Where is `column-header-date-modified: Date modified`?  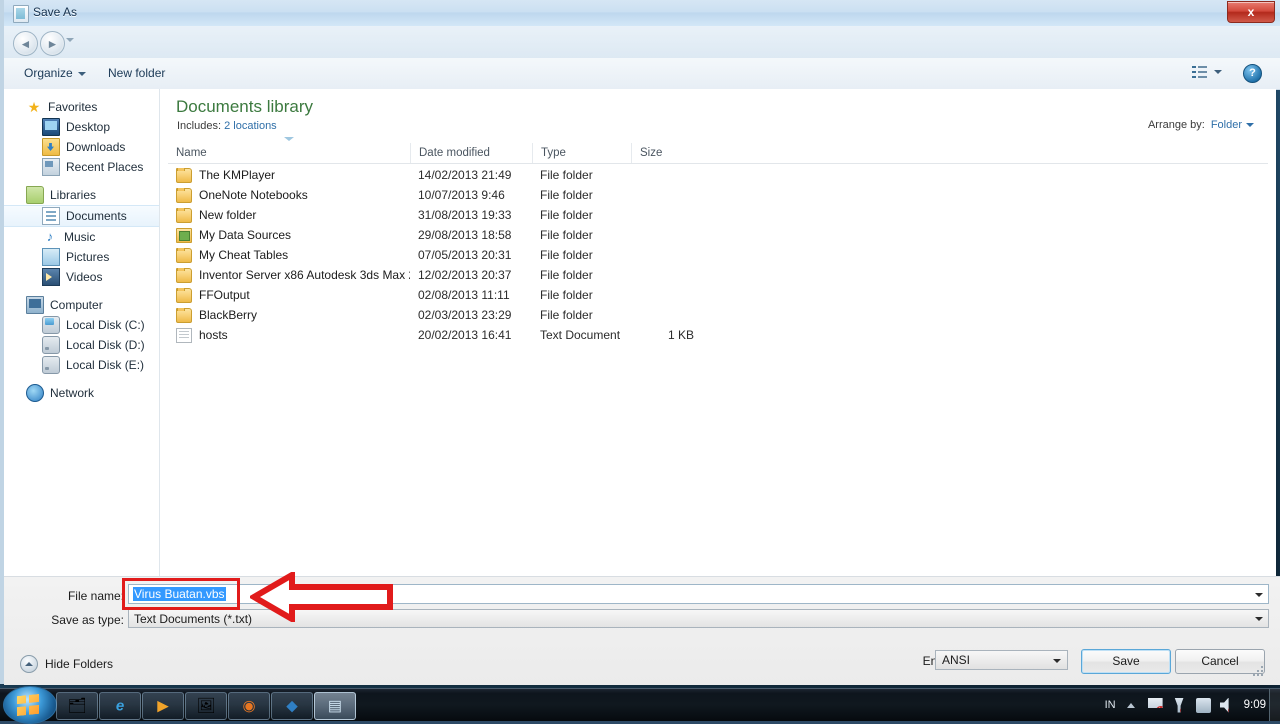 column-header-date-modified: Date modified is located at coordinates (471, 153).